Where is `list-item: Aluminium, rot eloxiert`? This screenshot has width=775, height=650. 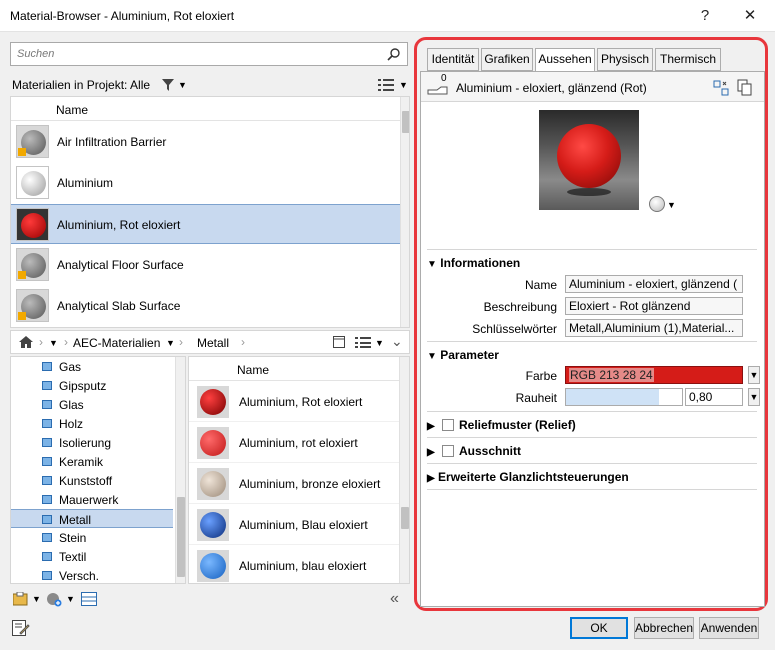 list-item: Aluminium, rot eloxiert is located at coordinates (294, 443).